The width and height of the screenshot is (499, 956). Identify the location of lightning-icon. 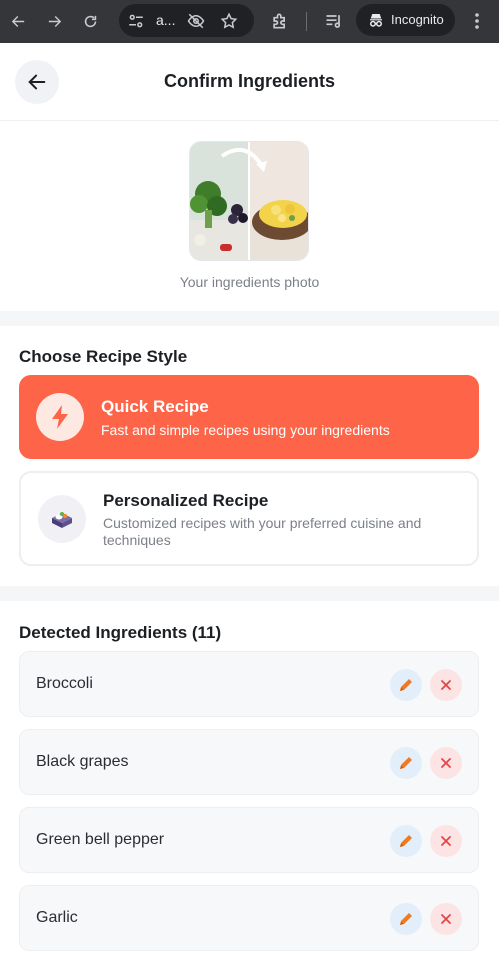
(60, 417).